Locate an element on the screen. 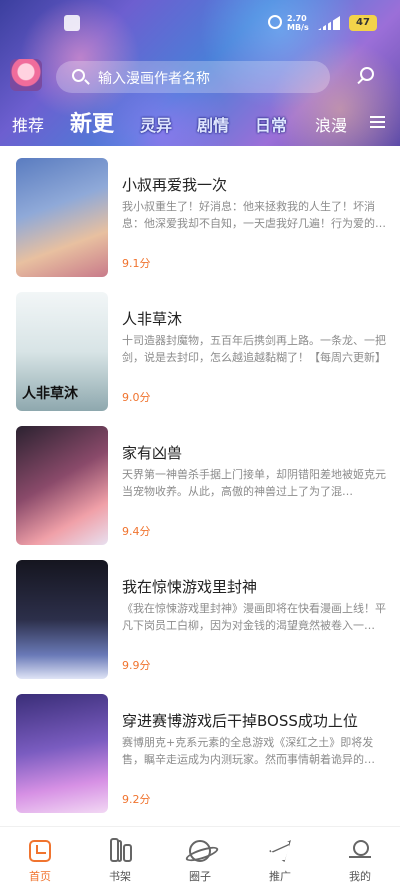 This screenshot has height=889, width=400. send-icon is located at coordinates (280, 851).